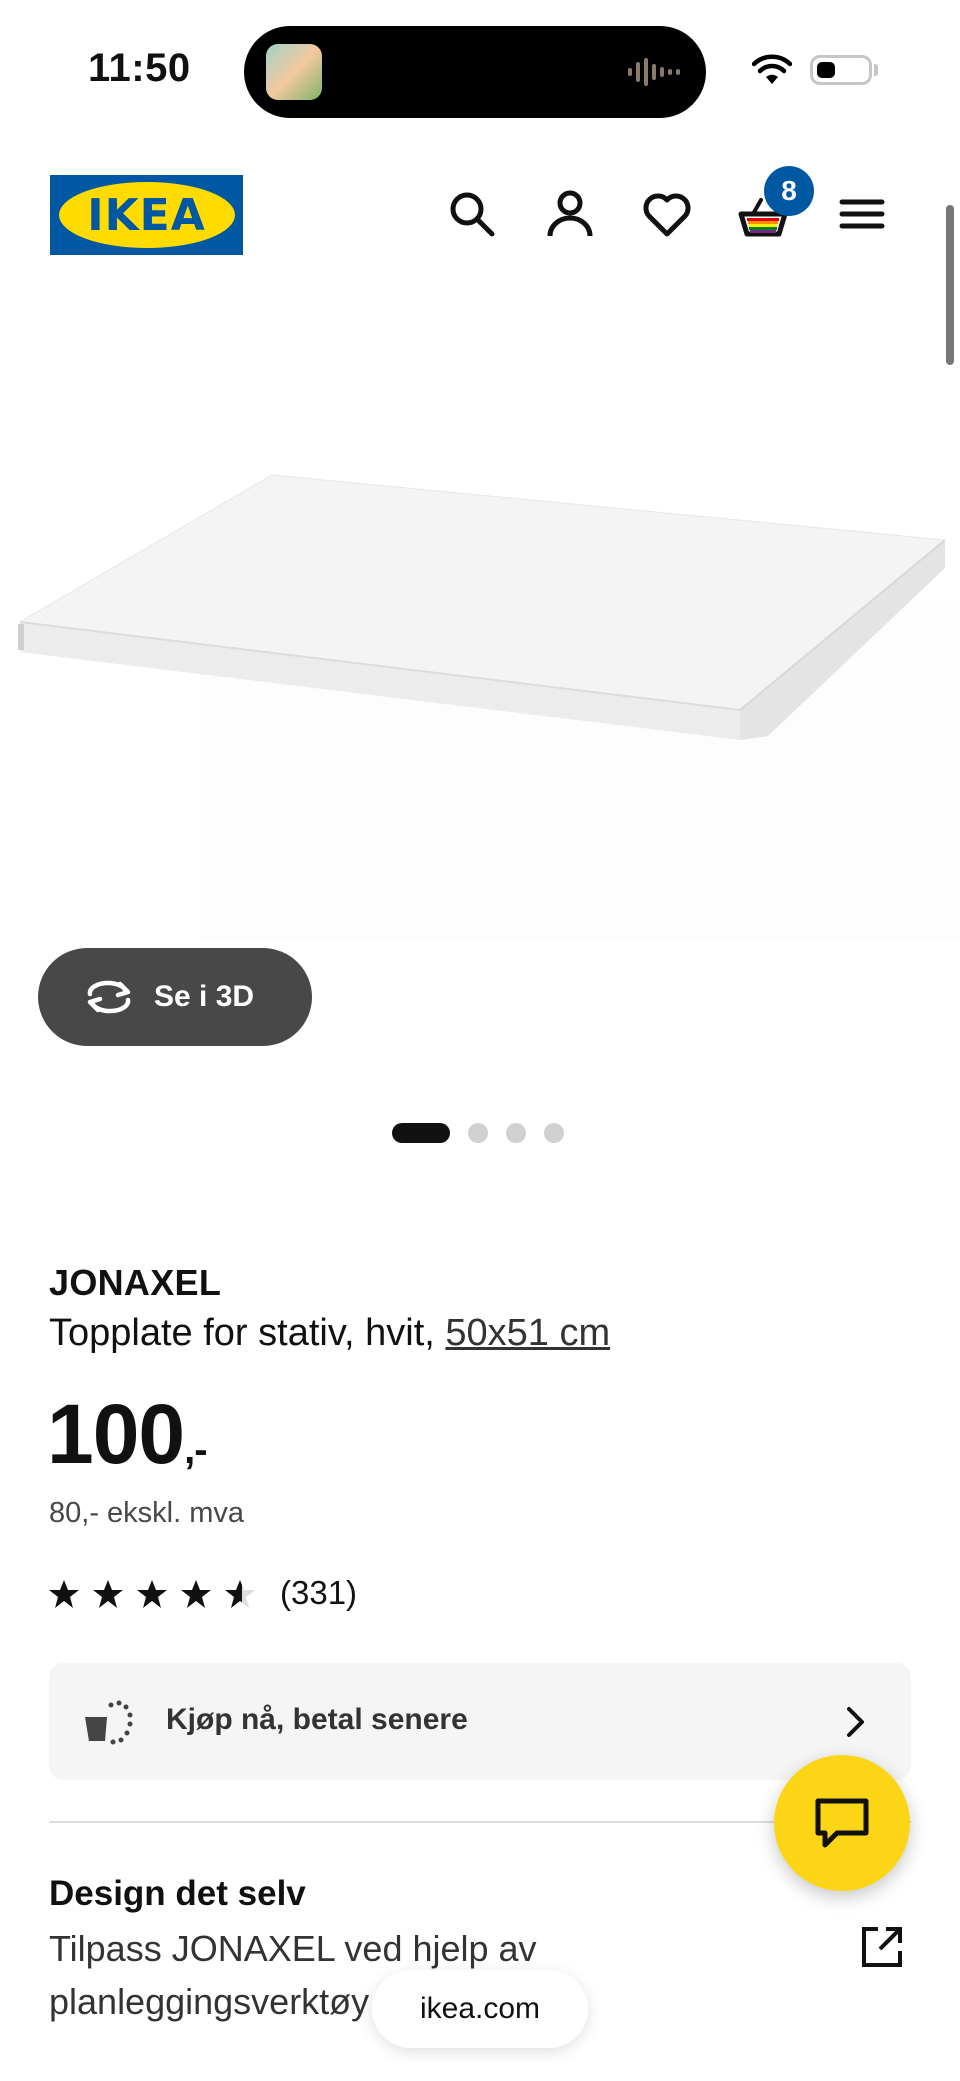  What do you see at coordinates (139, 68) in the screenshot?
I see `status-time: 11:50` at bounding box center [139, 68].